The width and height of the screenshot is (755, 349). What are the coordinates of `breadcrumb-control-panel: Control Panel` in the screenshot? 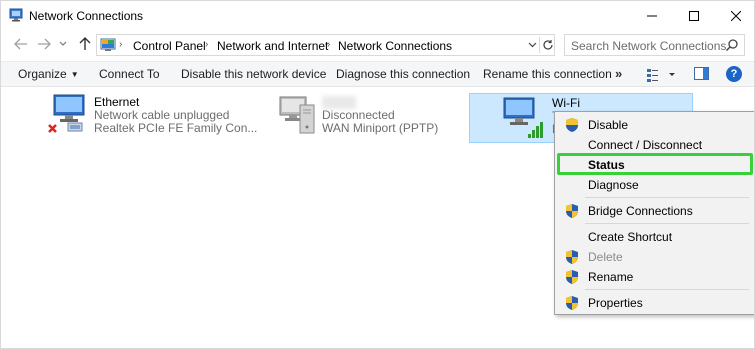 It's located at (169, 46).